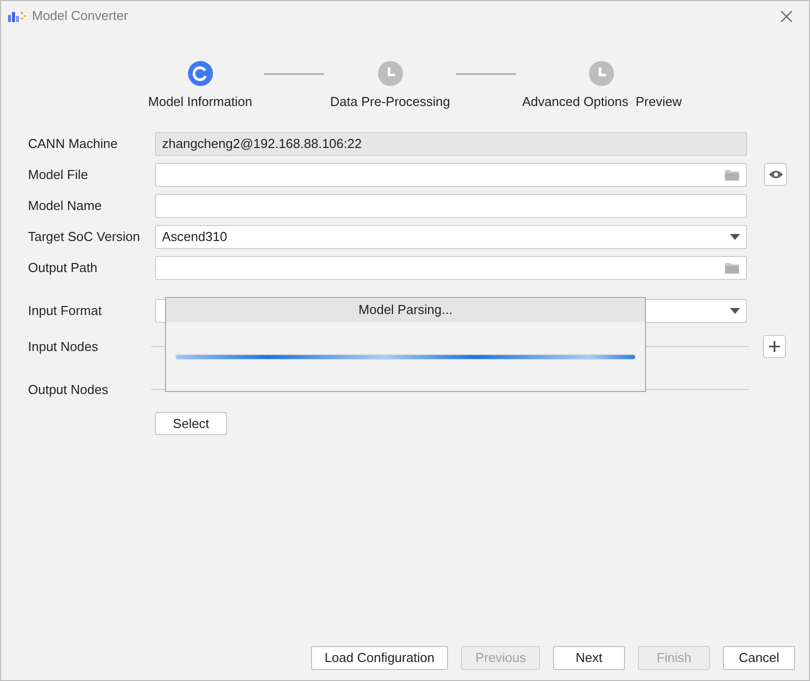 This screenshot has width=810, height=681. What do you see at coordinates (65, 205) in the screenshot?
I see `field-label: Model Name` at bounding box center [65, 205].